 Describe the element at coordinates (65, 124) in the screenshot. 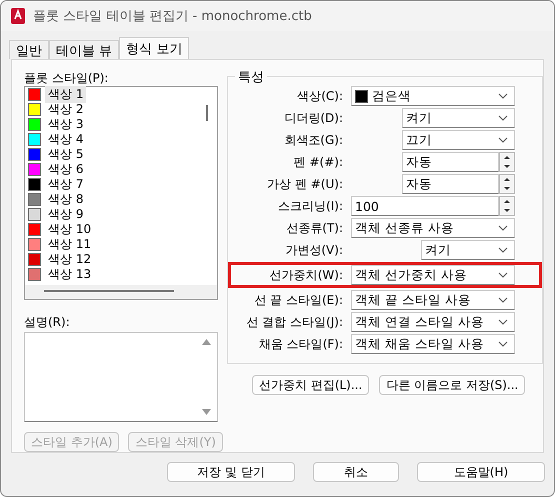

I see `list-item: 색상 3` at that location.